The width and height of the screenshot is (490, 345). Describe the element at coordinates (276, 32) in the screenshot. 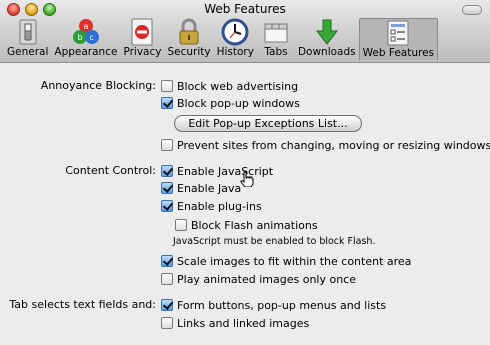

I see `tabs-icon` at that location.